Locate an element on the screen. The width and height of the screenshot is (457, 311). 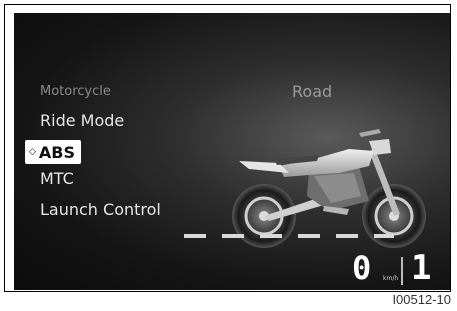
ride-mode-value: Road is located at coordinates (312, 91).